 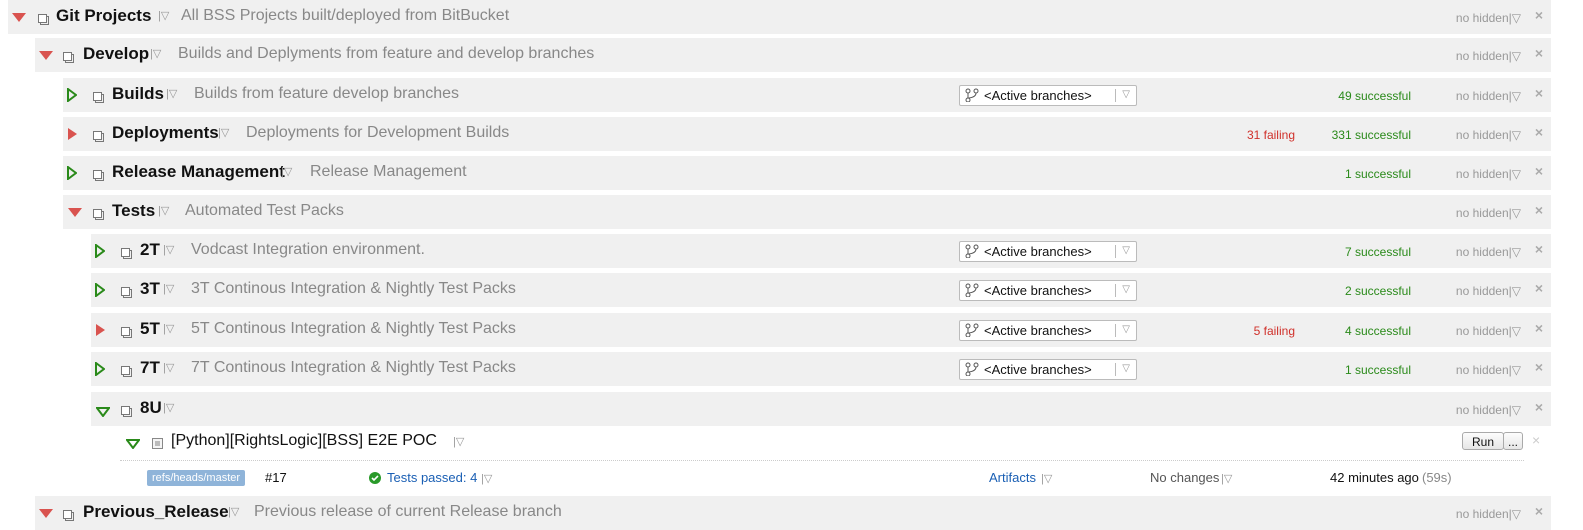 What do you see at coordinates (1378, 291) in the screenshot?
I see `successful-count: 2 successful` at bounding box center [1378, 291].